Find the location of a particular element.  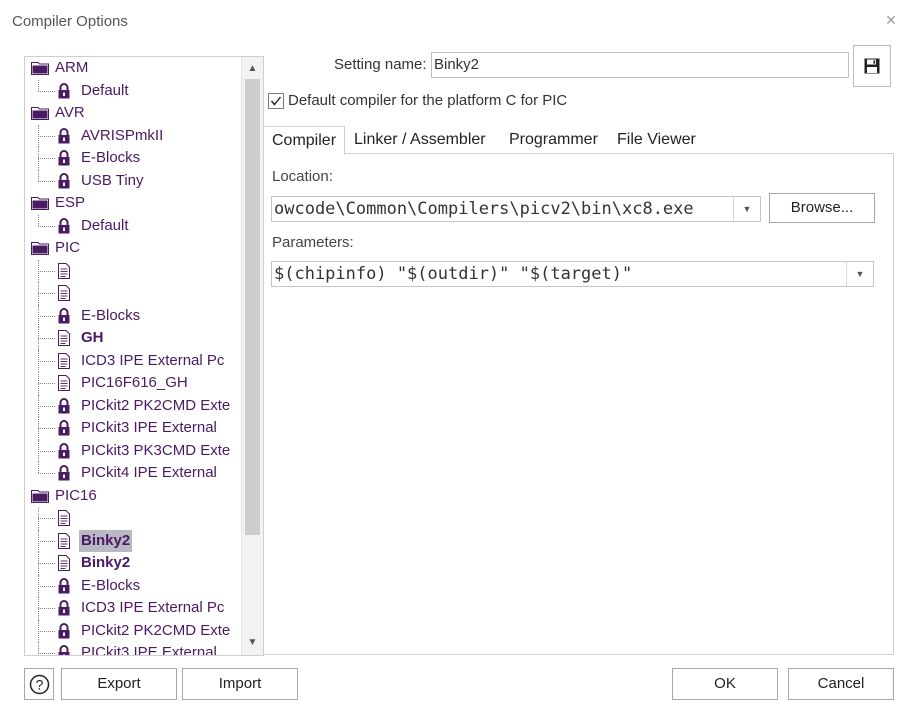

cancel-button: Cancel is located at coordinates (841, 684).